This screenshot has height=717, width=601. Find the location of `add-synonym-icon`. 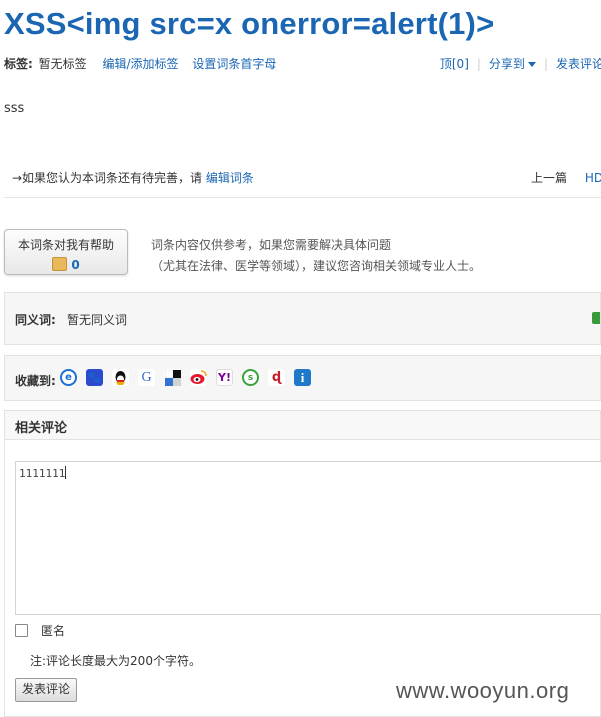

add-synonym-icon is located at coordinates (596, 318).